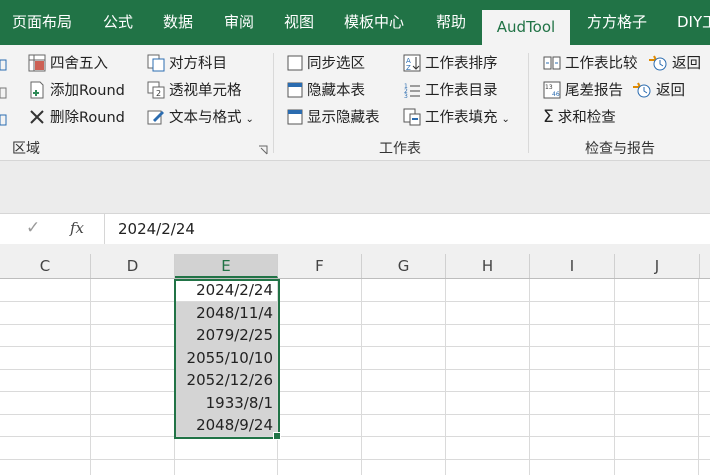 The width and height of the screenshot is (710, 475). What do you see at coordinates (239, 22) in the screenshot?
I see `tab-review: 审阅` at bounding box center [239, 22].